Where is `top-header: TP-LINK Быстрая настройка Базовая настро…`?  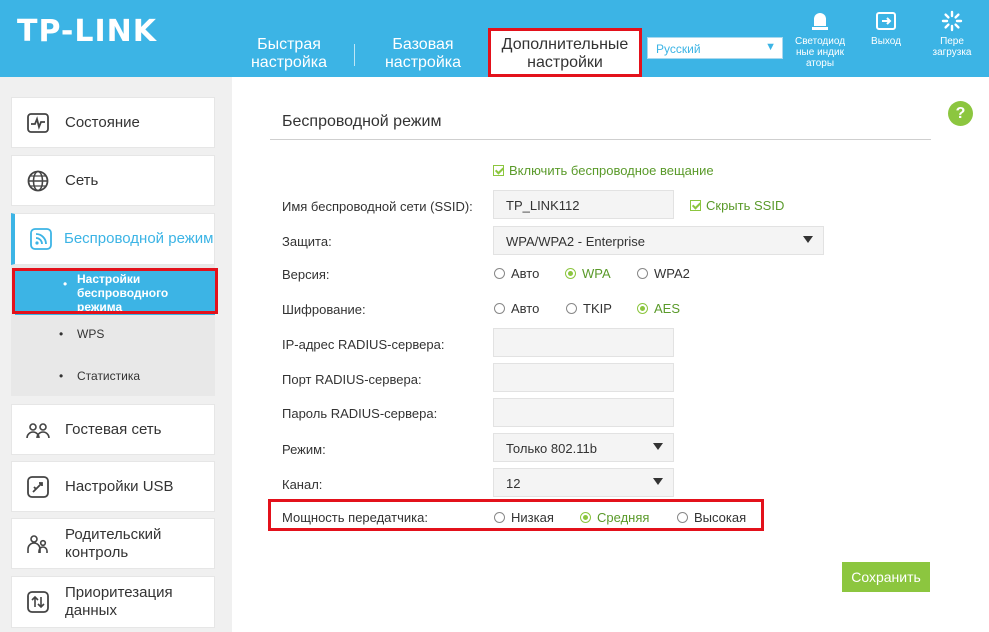 top-header: TP-LINK Быстрая настройка Базовая настро… is located at coordinates (494, 38).